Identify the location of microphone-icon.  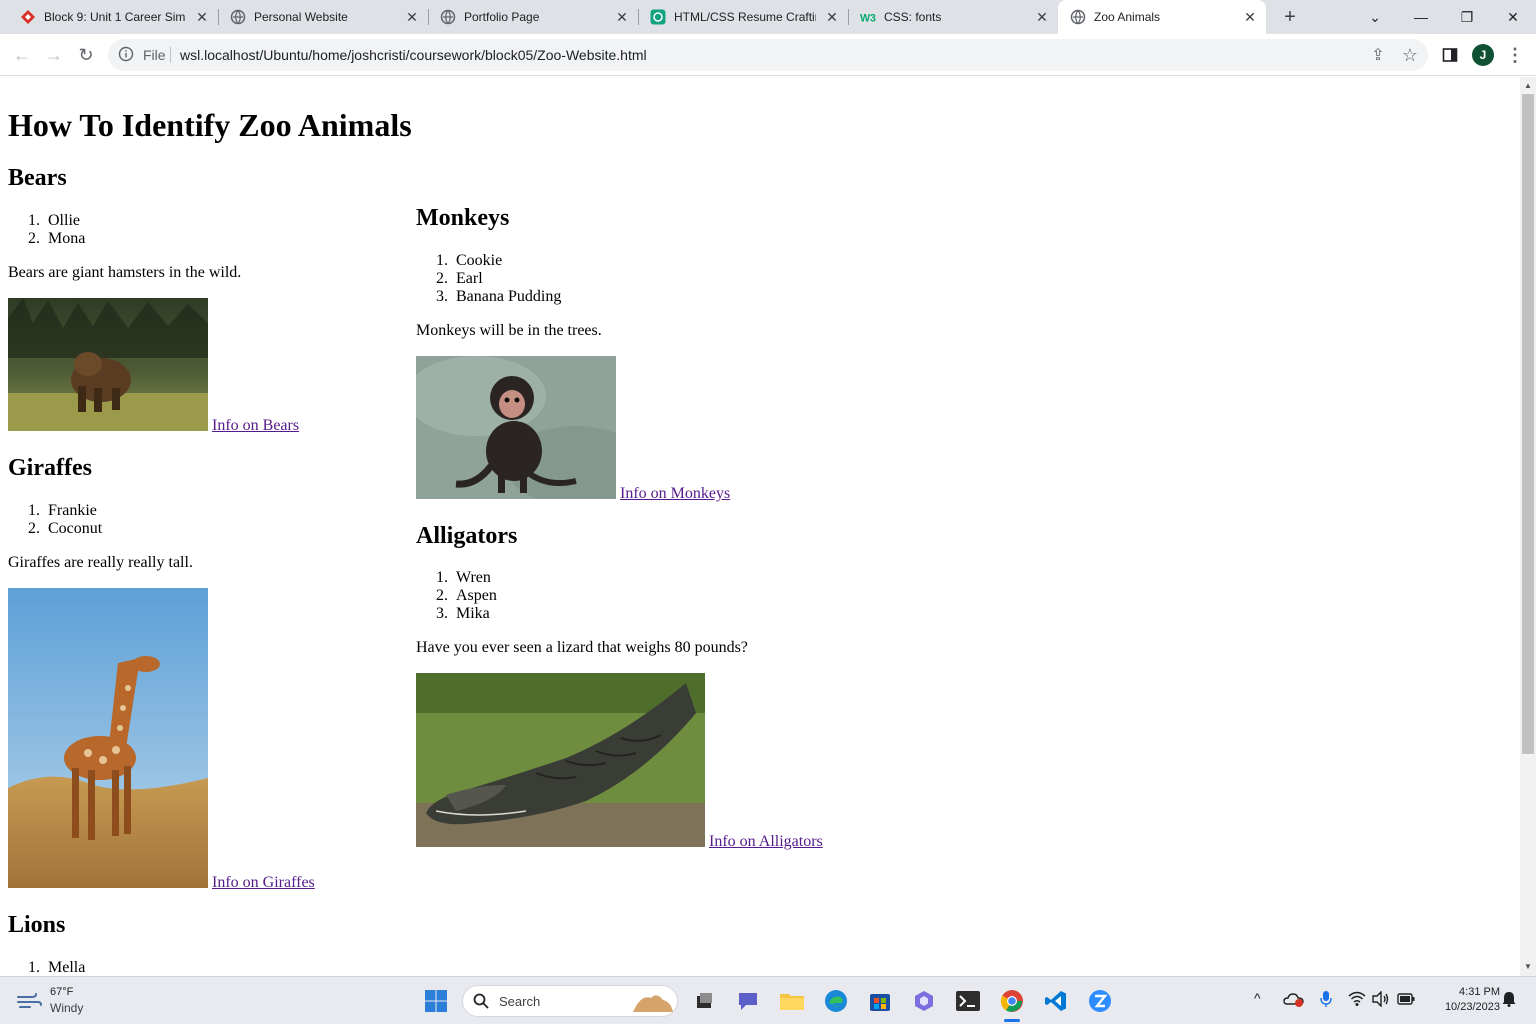
(1326, 1000).